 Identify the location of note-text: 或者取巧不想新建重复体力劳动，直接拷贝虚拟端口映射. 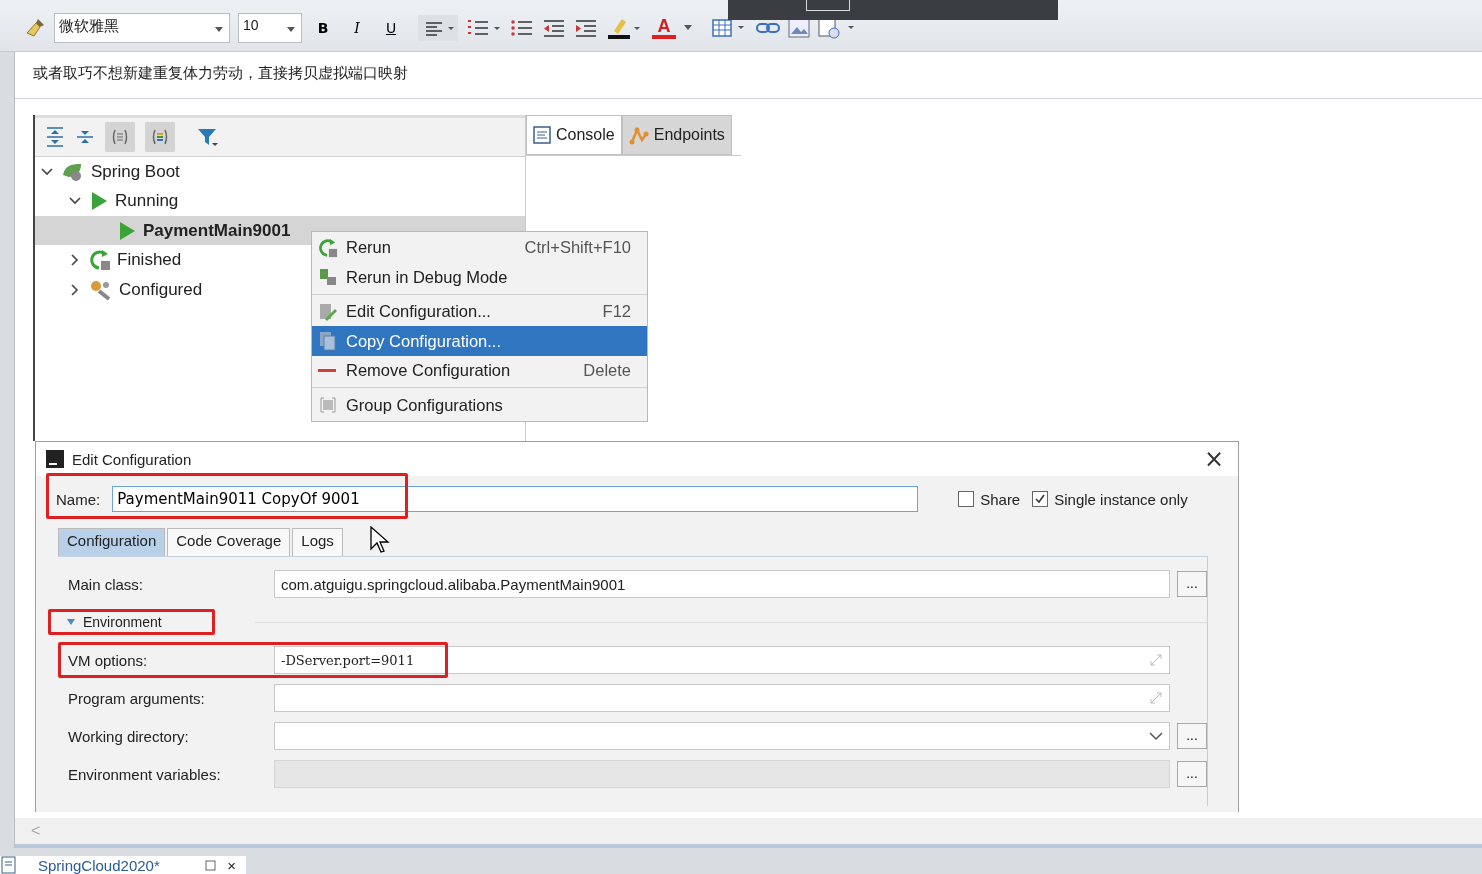
(748, 81).